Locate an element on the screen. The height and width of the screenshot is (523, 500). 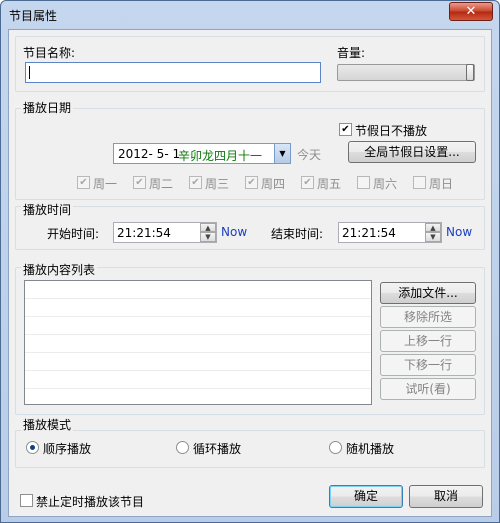
end-time-label: 结束时间: is located at coordinates (297, 234).